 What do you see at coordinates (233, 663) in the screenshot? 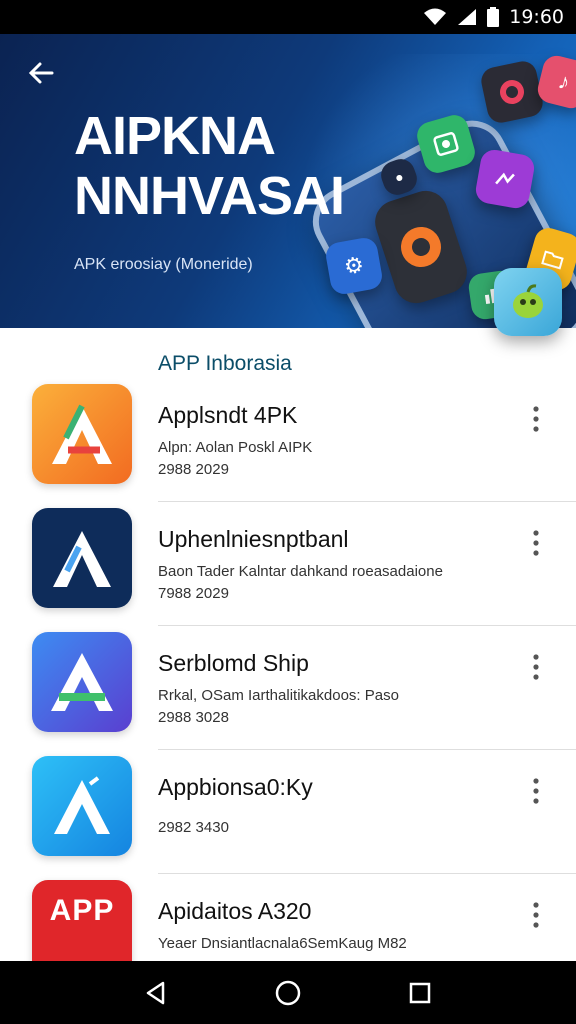
I see `app-name: Serblomd Ship` at bounding box center [233, 663].